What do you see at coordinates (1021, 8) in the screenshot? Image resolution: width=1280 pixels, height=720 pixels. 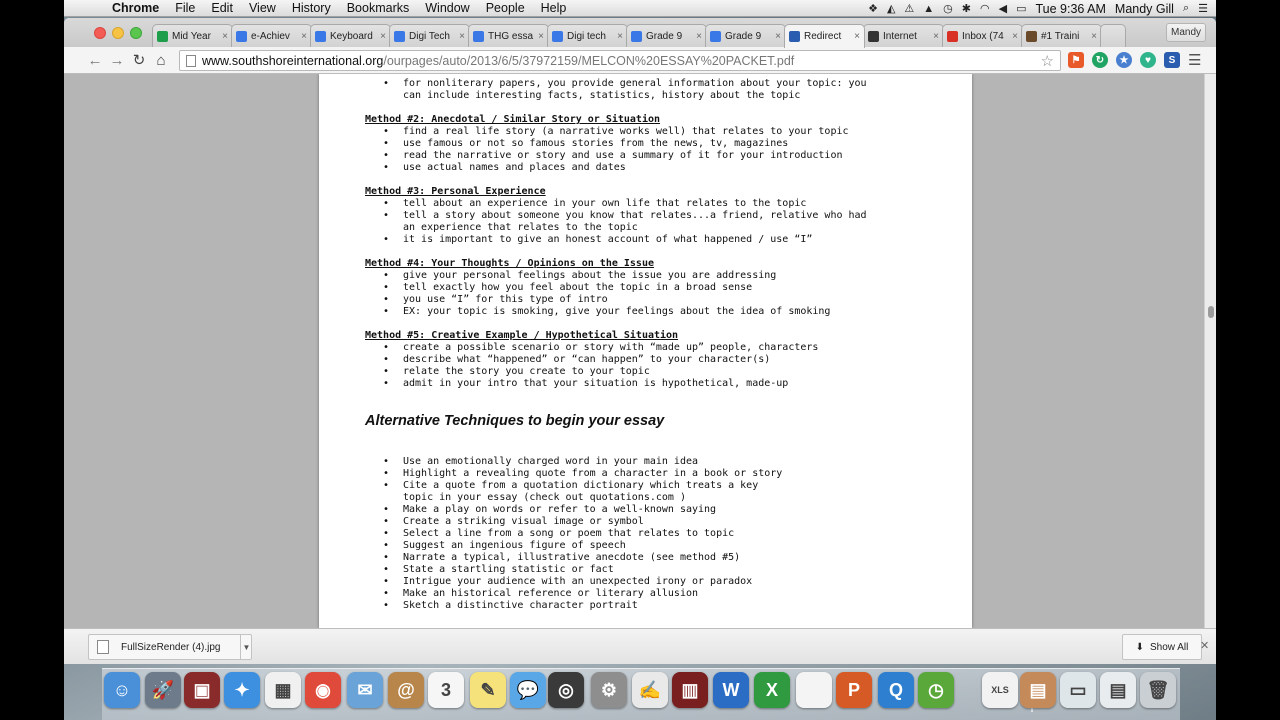 I see `battery-icon: ▭` at bounding box center [1021, 8].